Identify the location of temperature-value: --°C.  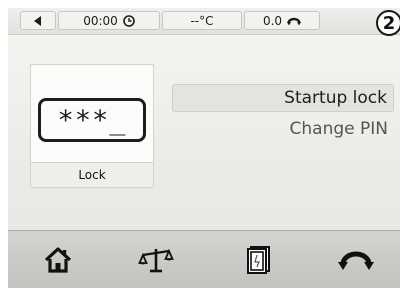
(202, 20).